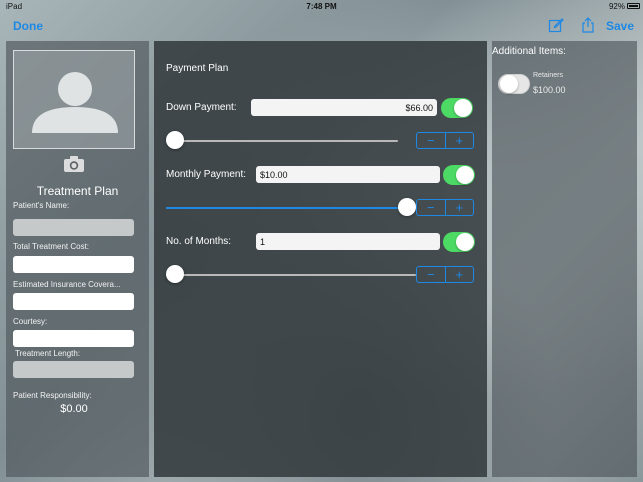  Describe the element at coordinates (74, 409) in the screenshot. I see `patient-responsibility-value: $0.00` at that location.